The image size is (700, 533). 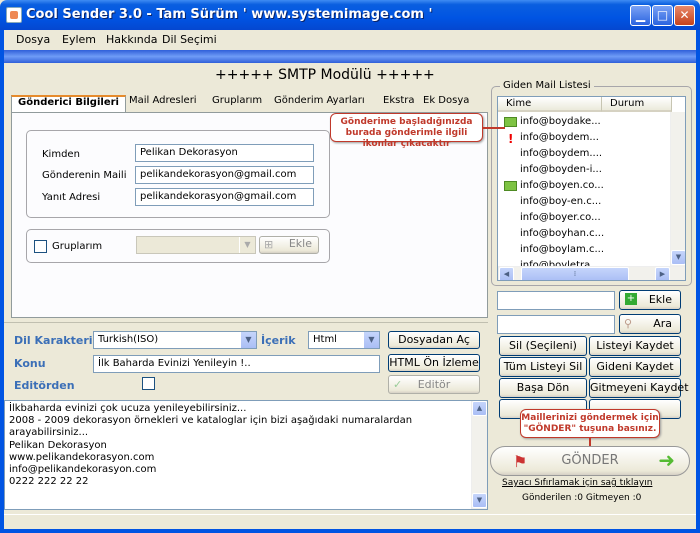 What do you see at coordinates (582, 498) in the screenshot?
I see `sent-counts: Gönderilen :0 Gitmeyen :0` at bounding box center [582, 498].